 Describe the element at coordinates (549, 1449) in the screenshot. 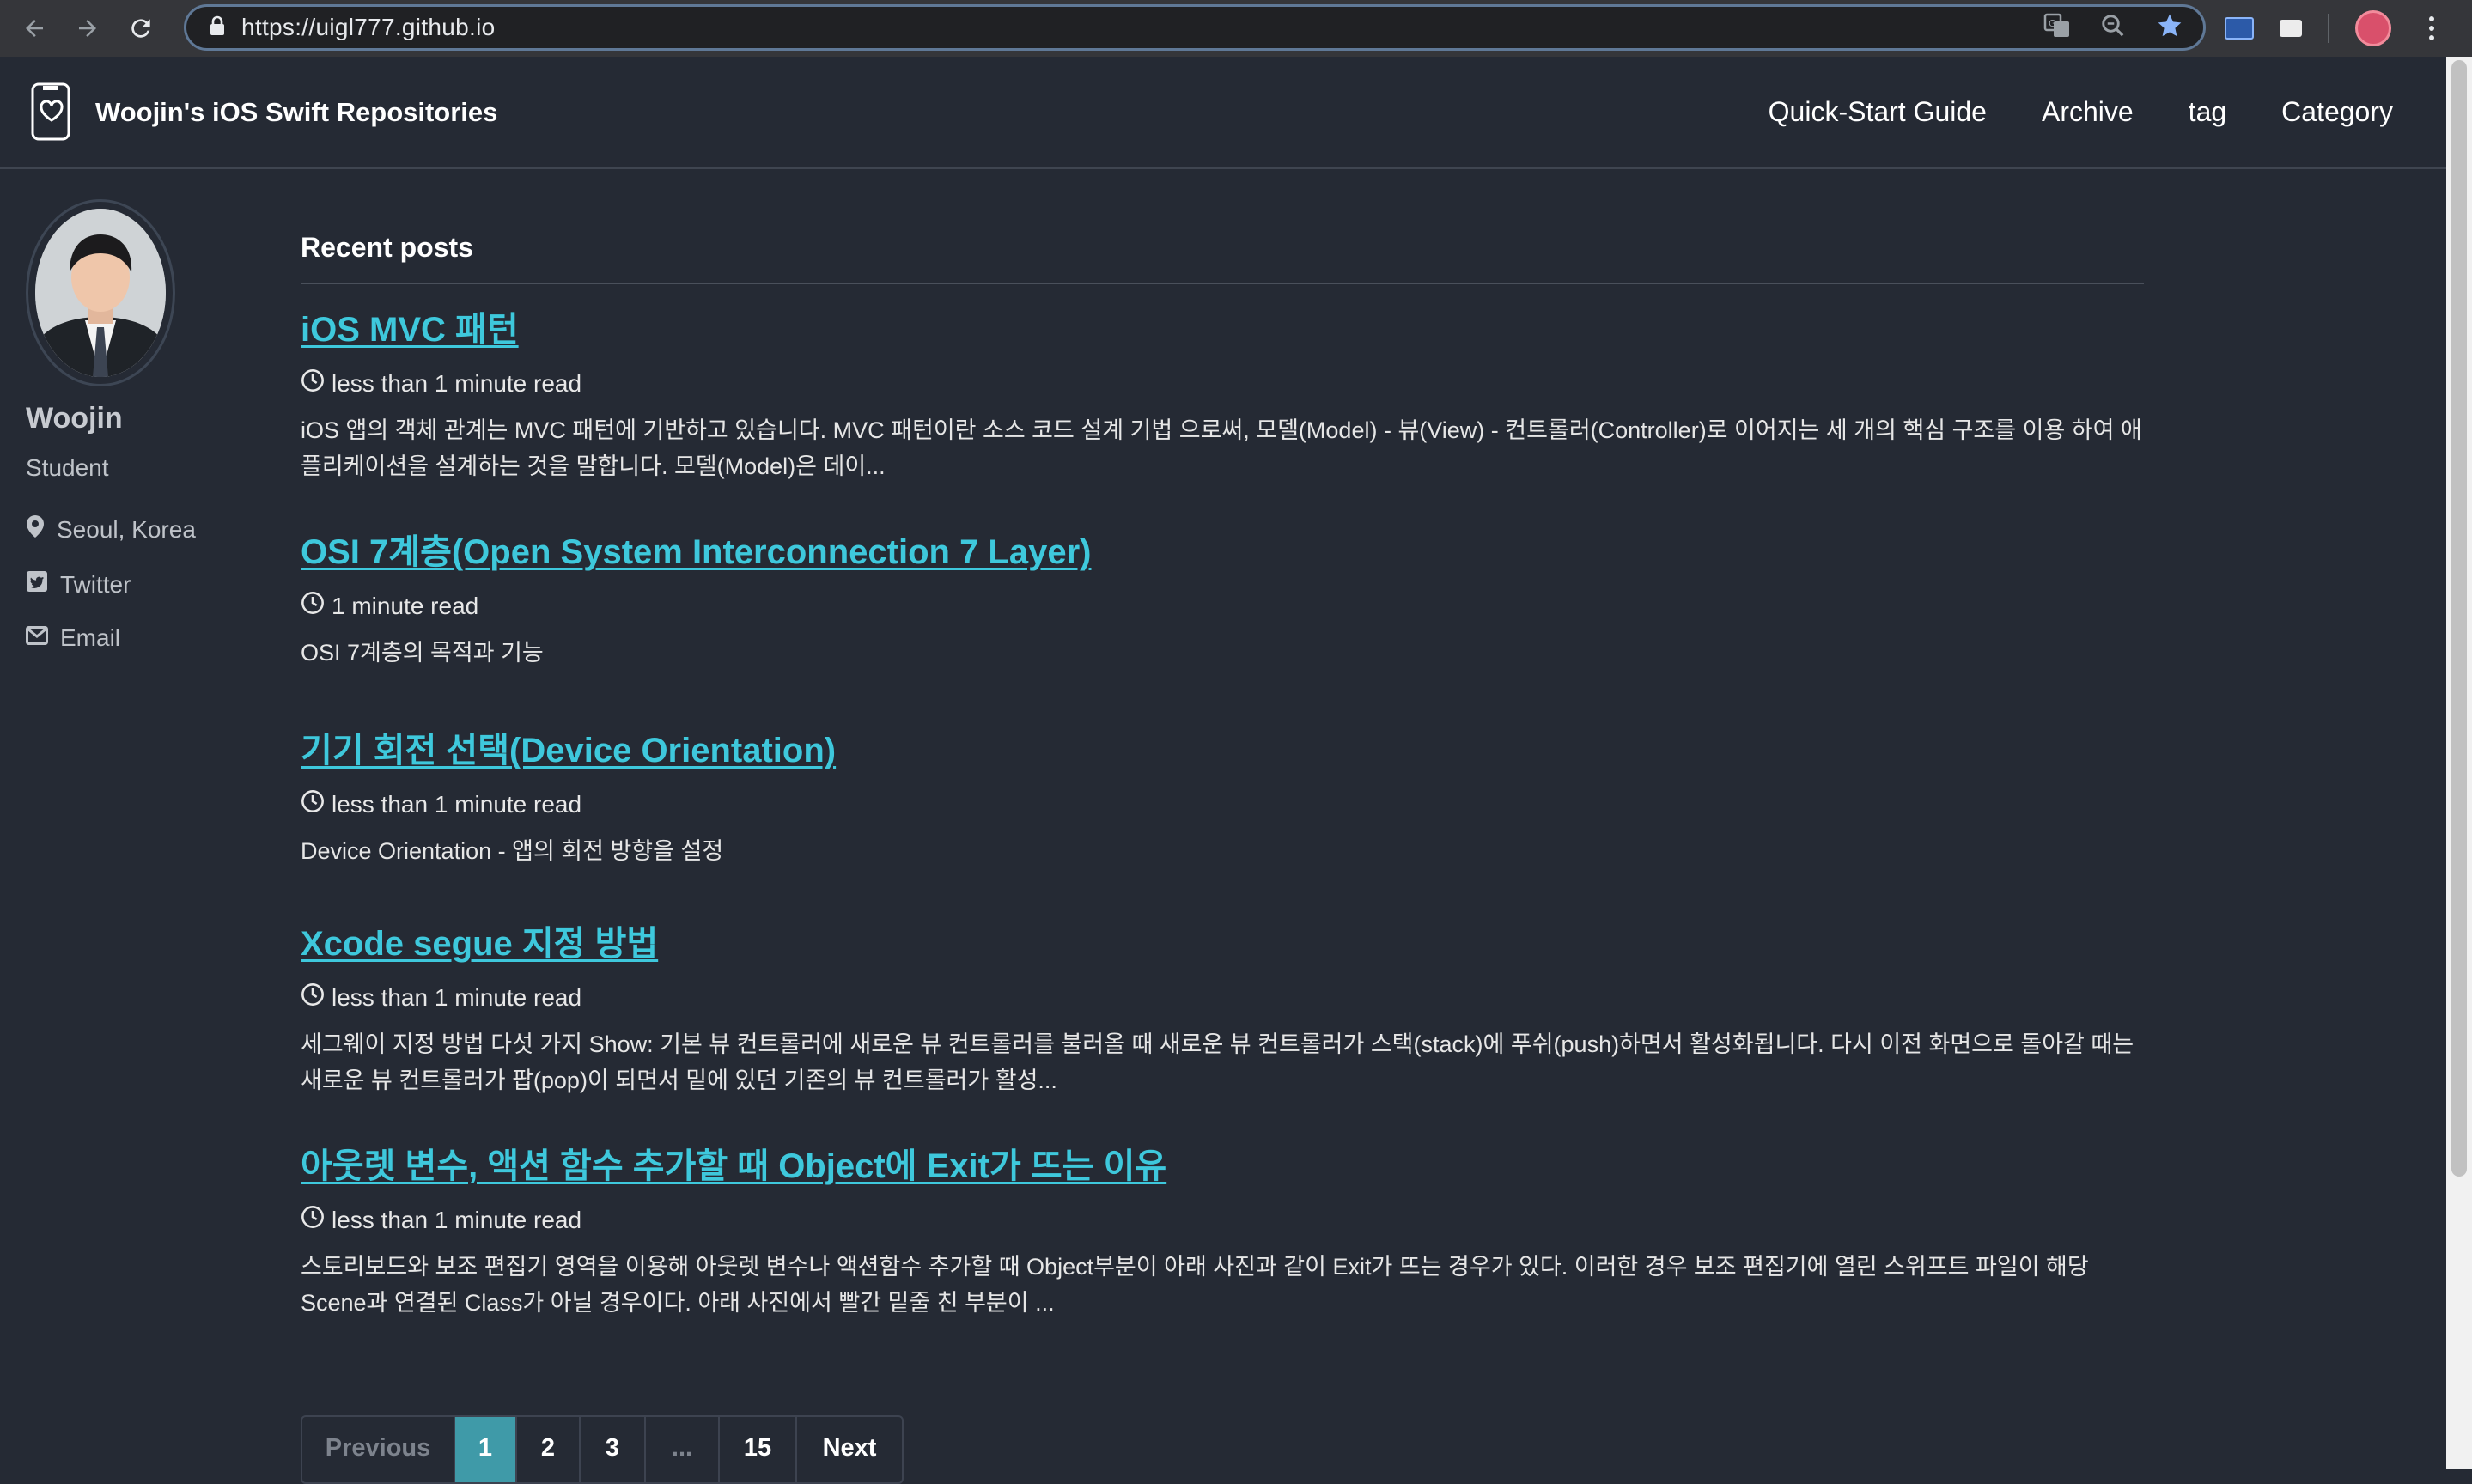

I see `pagination-page-2: 2` at that location.